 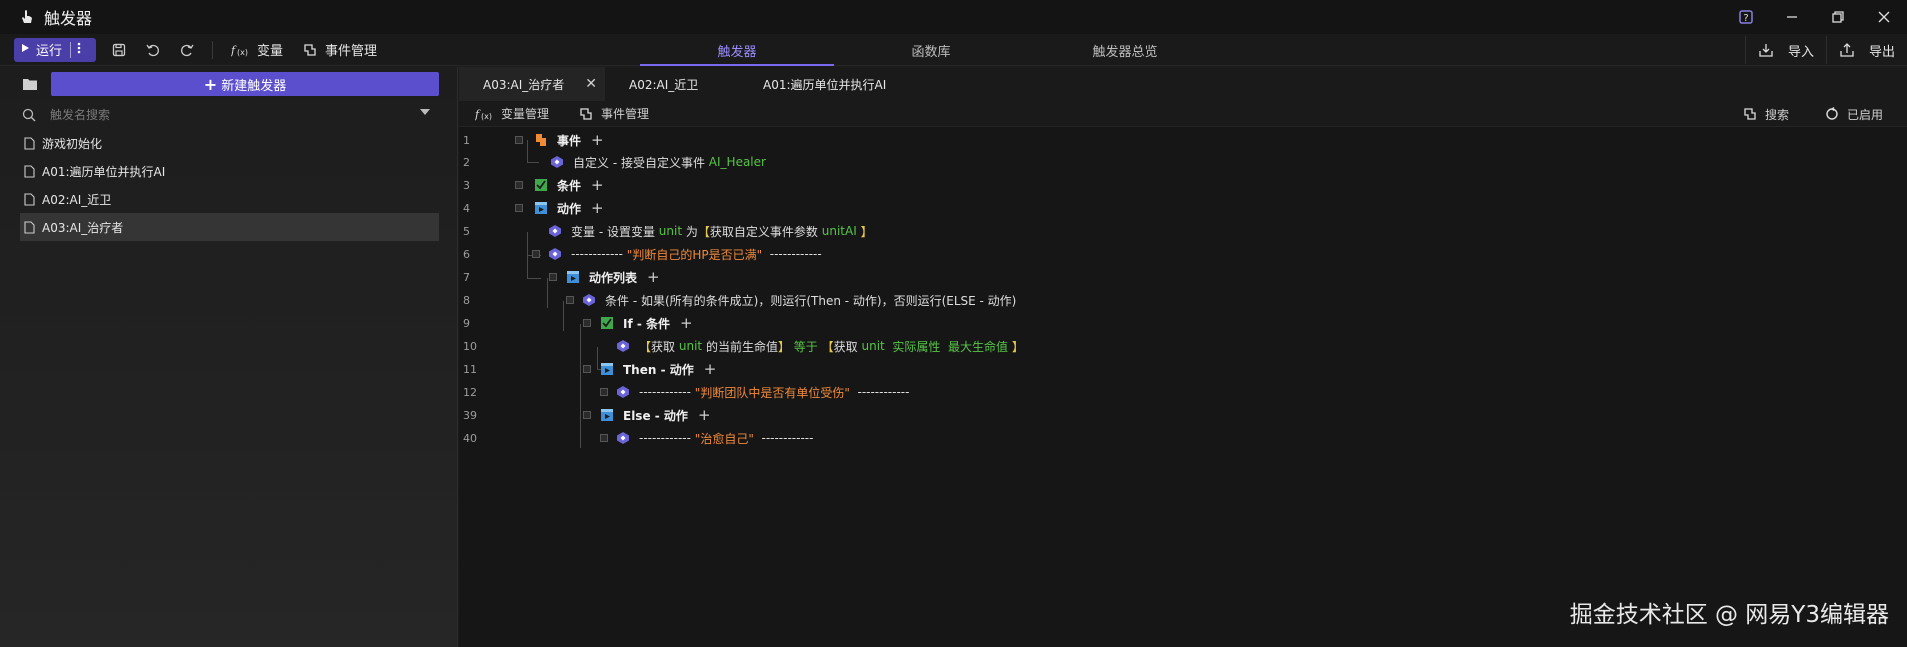 I want to click on play-icon, so click(x=25, y=49).